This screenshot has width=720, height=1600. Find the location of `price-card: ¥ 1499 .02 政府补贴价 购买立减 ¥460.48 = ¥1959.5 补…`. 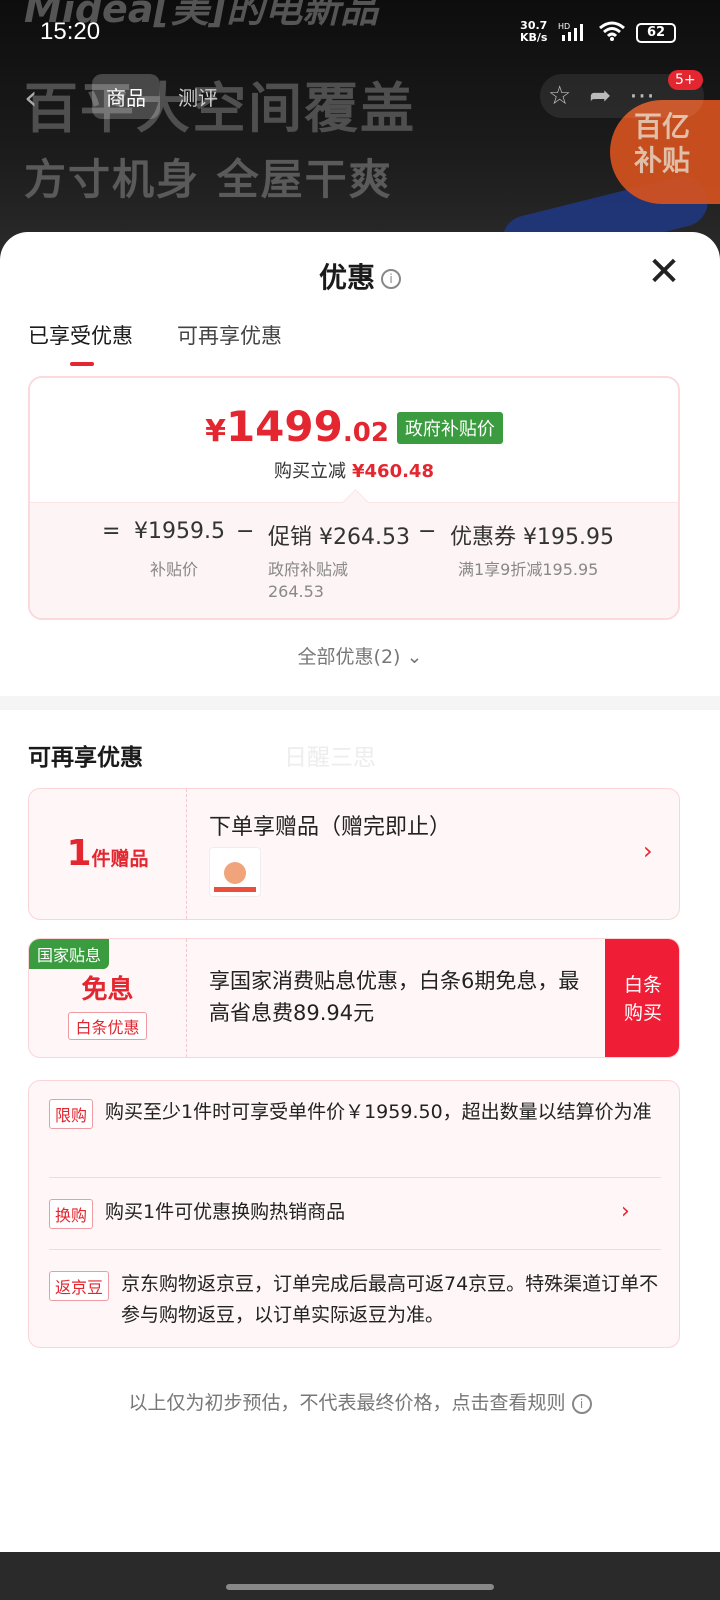

price-card: ¥ 1499 .02 政府补贴价 购买立减 ¥460.48 = ¥1959.5 补… is located at coordinates (354, 498).